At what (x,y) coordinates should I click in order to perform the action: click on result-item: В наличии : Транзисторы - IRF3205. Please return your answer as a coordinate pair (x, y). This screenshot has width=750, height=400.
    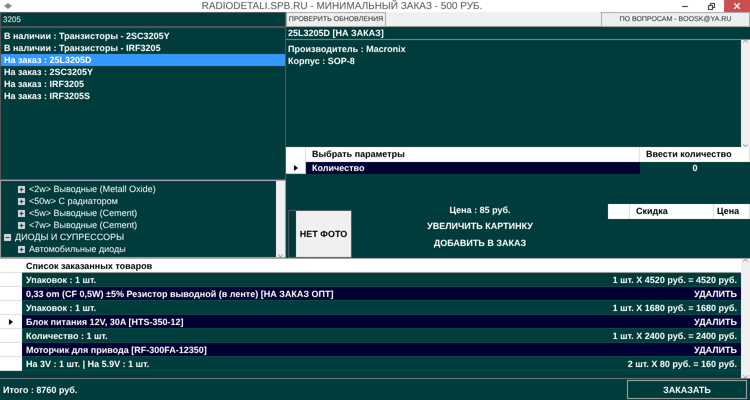
    Looking at the image, I should click on (143, 48).